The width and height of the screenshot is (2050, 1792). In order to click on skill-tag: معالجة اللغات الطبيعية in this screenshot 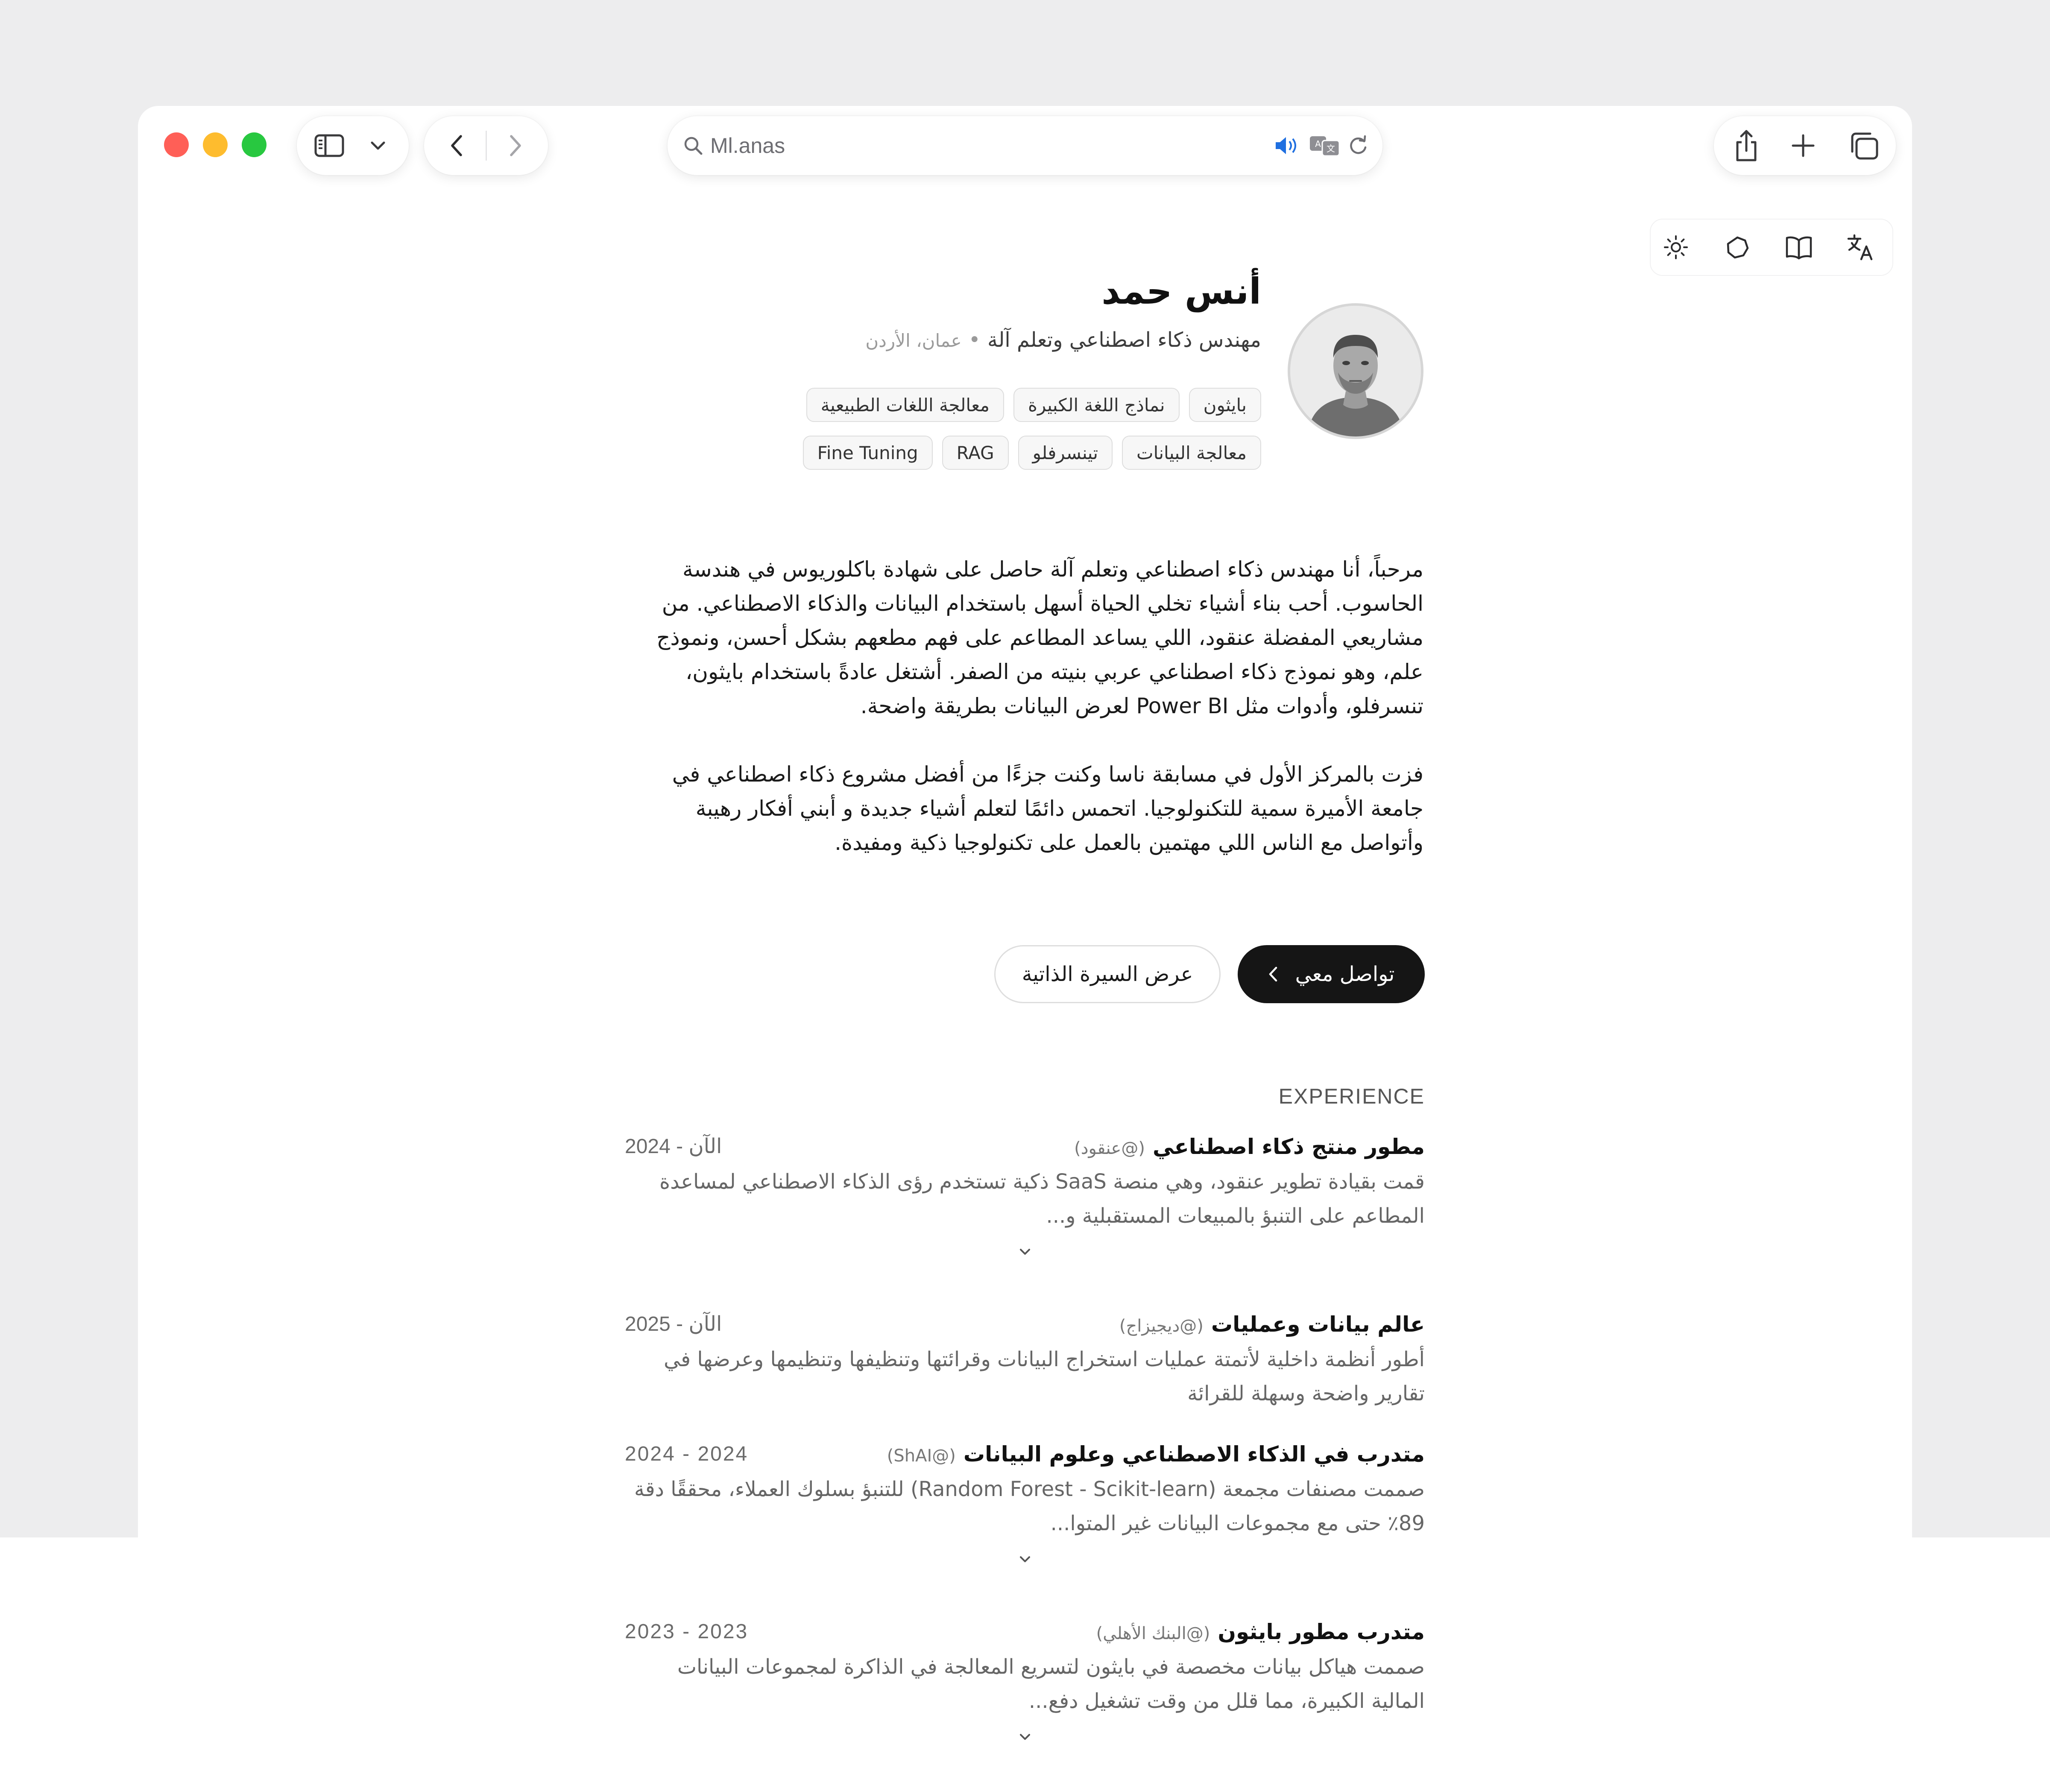, I will do `click(905, 405)`.